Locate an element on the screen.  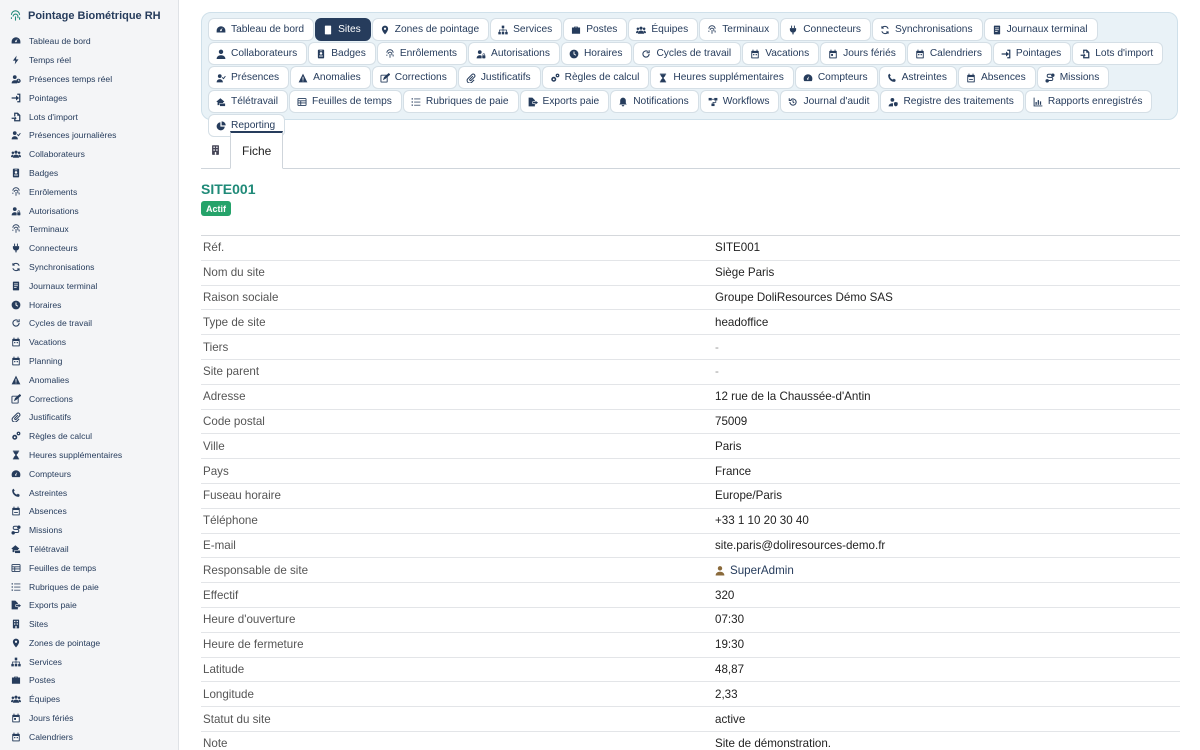
sidebar-item-missions: Missions is located at coordinates (89, 530).